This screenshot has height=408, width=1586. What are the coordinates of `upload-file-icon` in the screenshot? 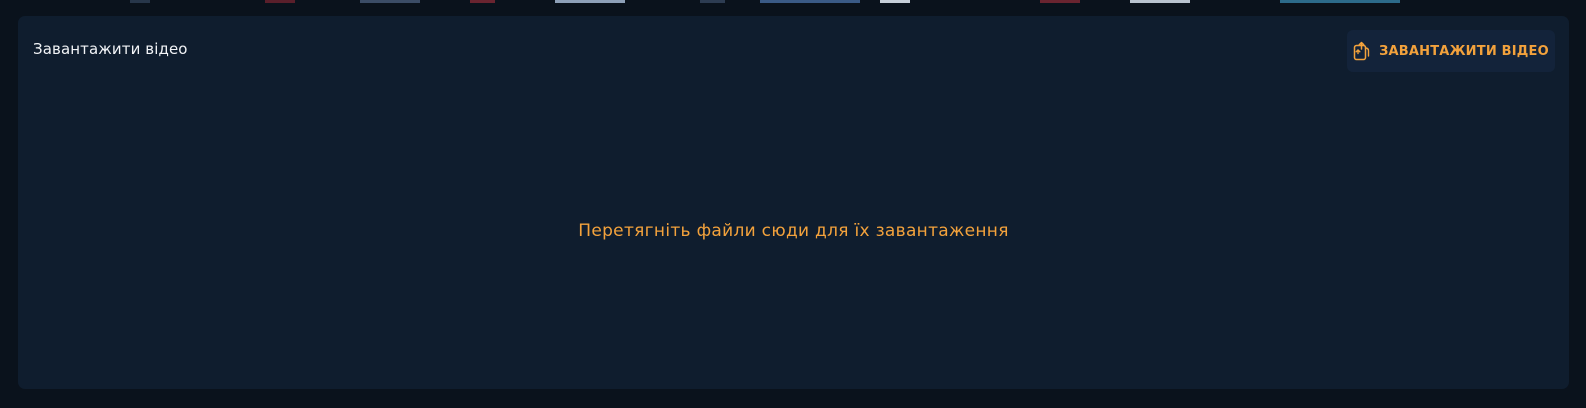 It's located at (1361, 51).